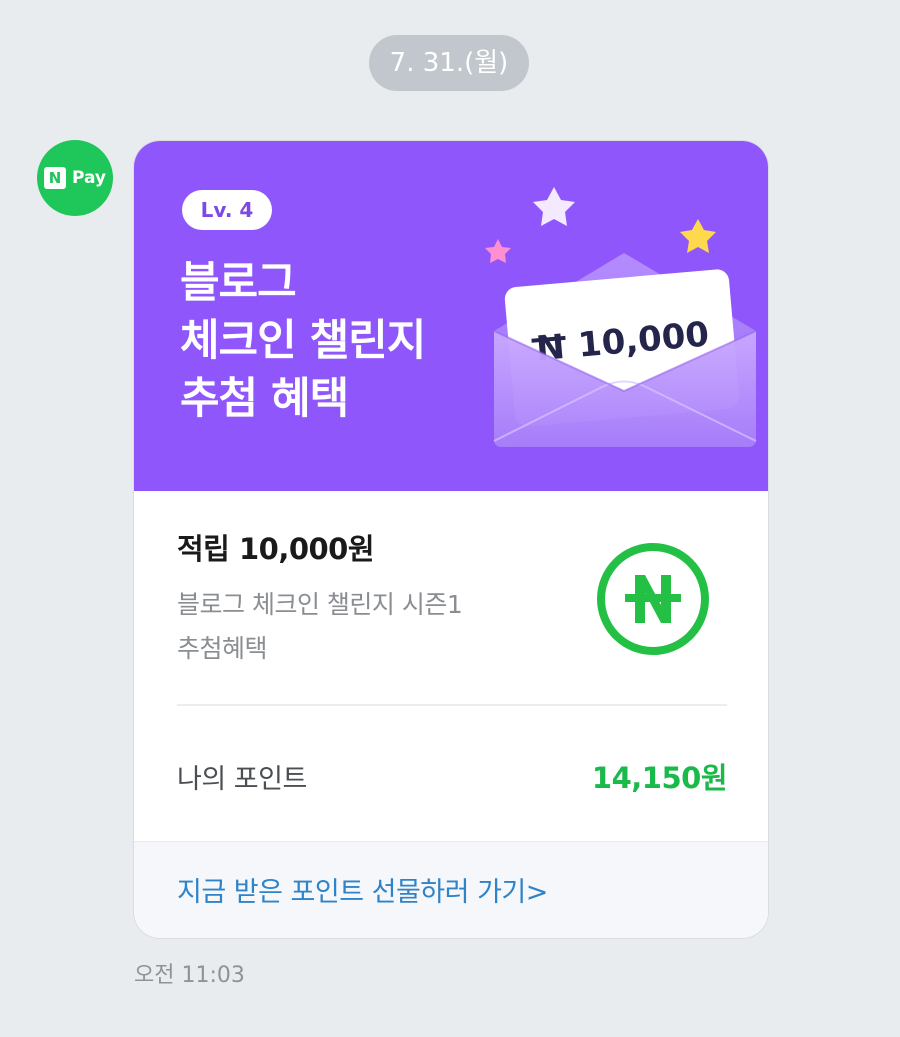 The image size is (900, 1037). I want to click on my-points-row: 나의 포인트 14,150원, so click(452, 774).